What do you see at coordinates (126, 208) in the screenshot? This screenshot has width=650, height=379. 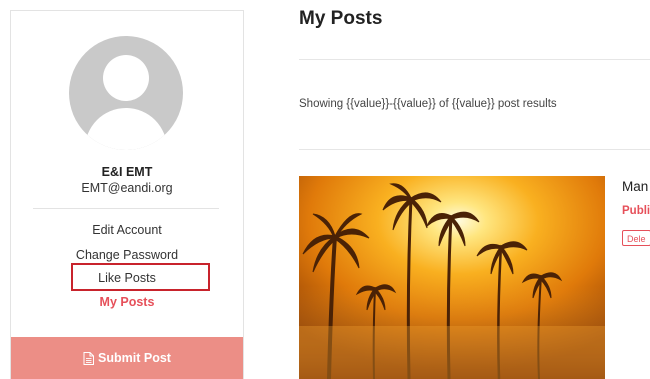 I see `sidebar-divider` at bounding box center [126, 208].